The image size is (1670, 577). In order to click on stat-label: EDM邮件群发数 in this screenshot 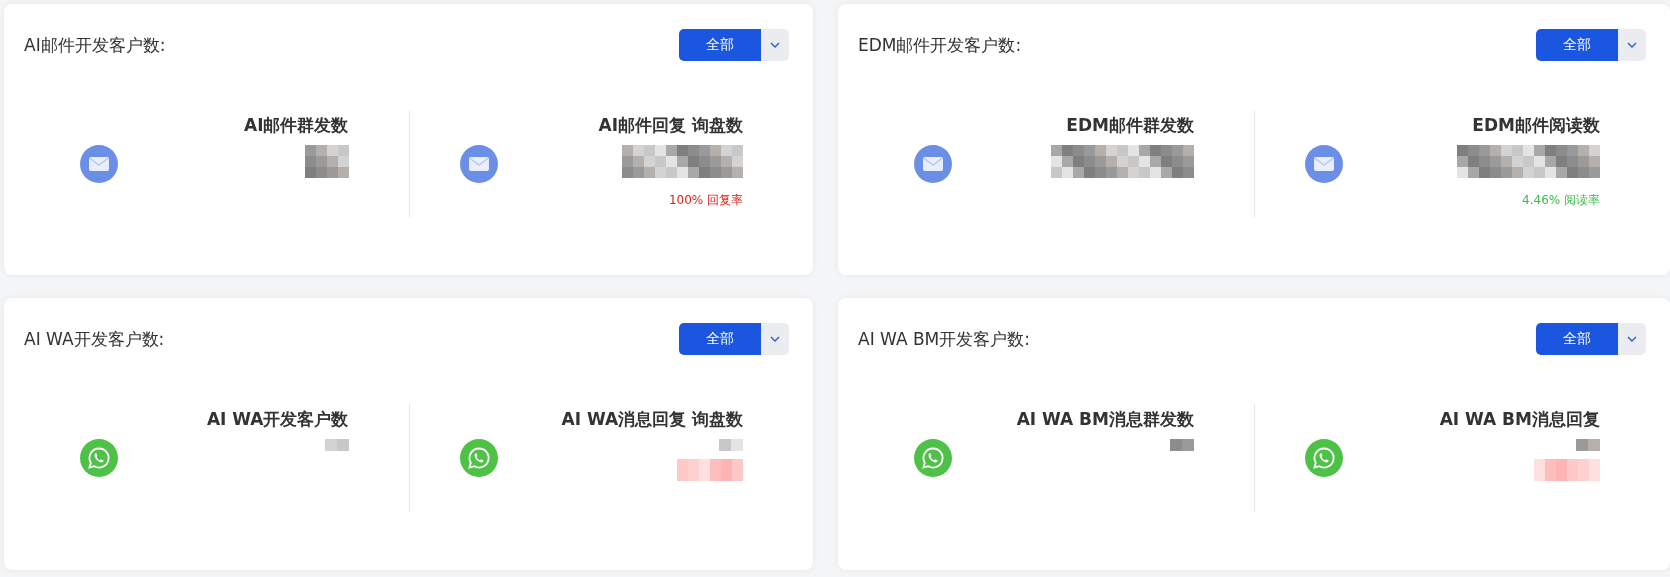, I will do `click(1130, 125)`.